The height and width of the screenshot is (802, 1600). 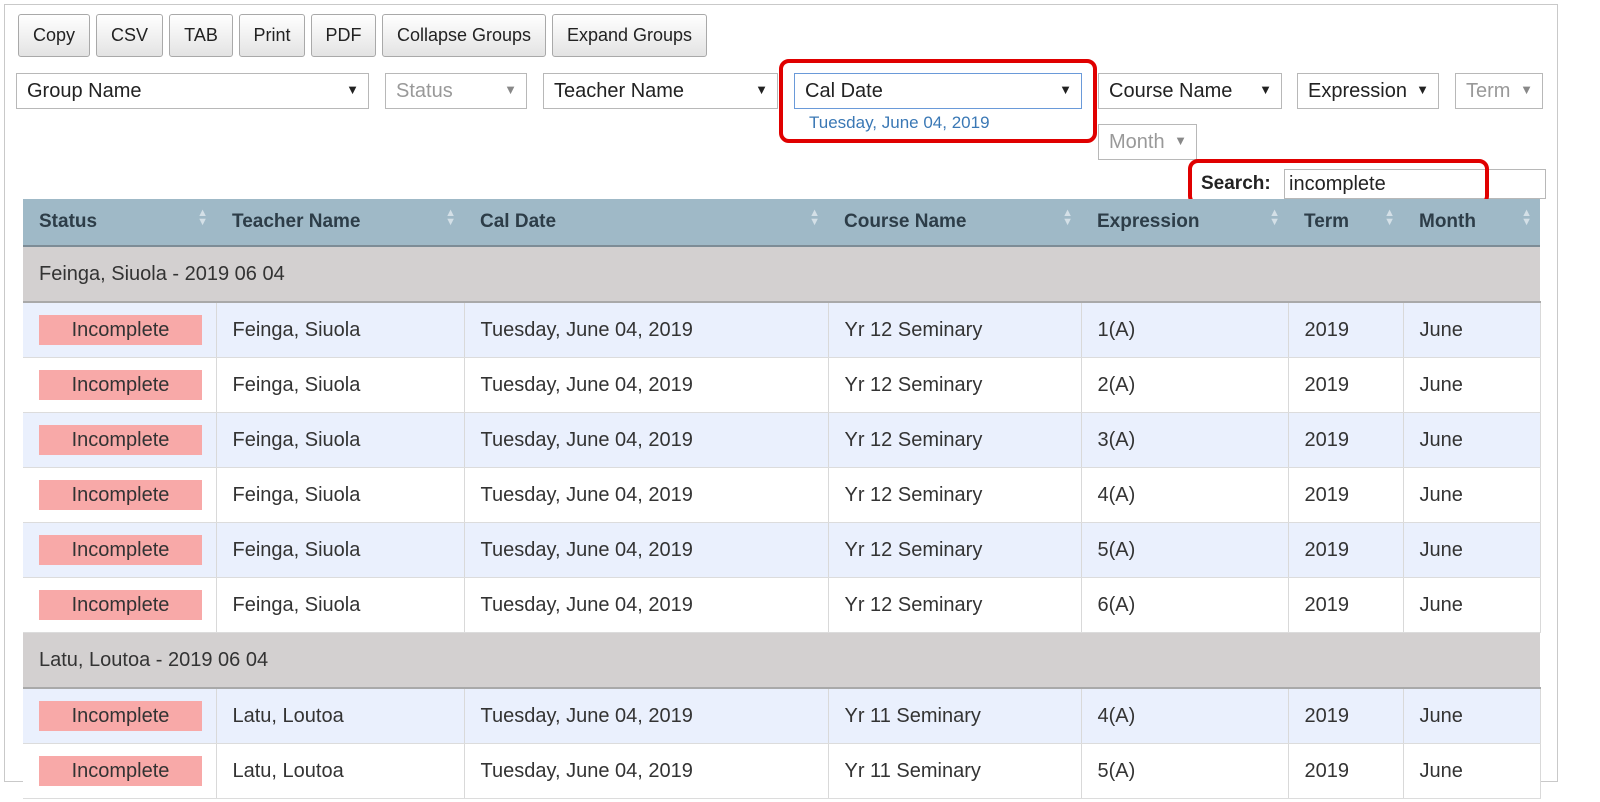 I want to click on column-header-month: Month ▲ ▼, so click(x=1471, y=223).